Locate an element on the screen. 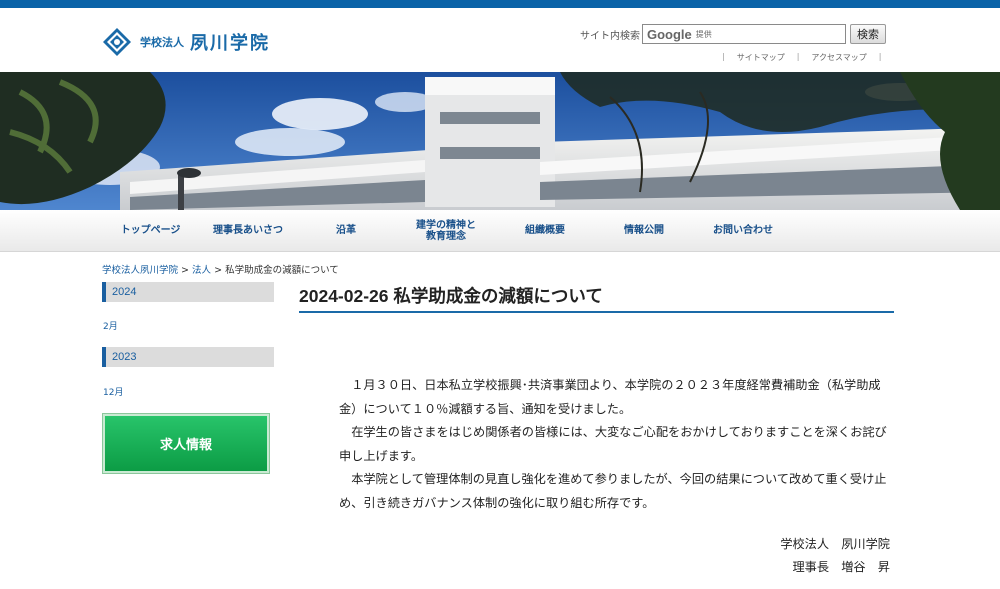  post-title: 2024-02-26 私学助成金の減額について is located at coordinates (596, 299).